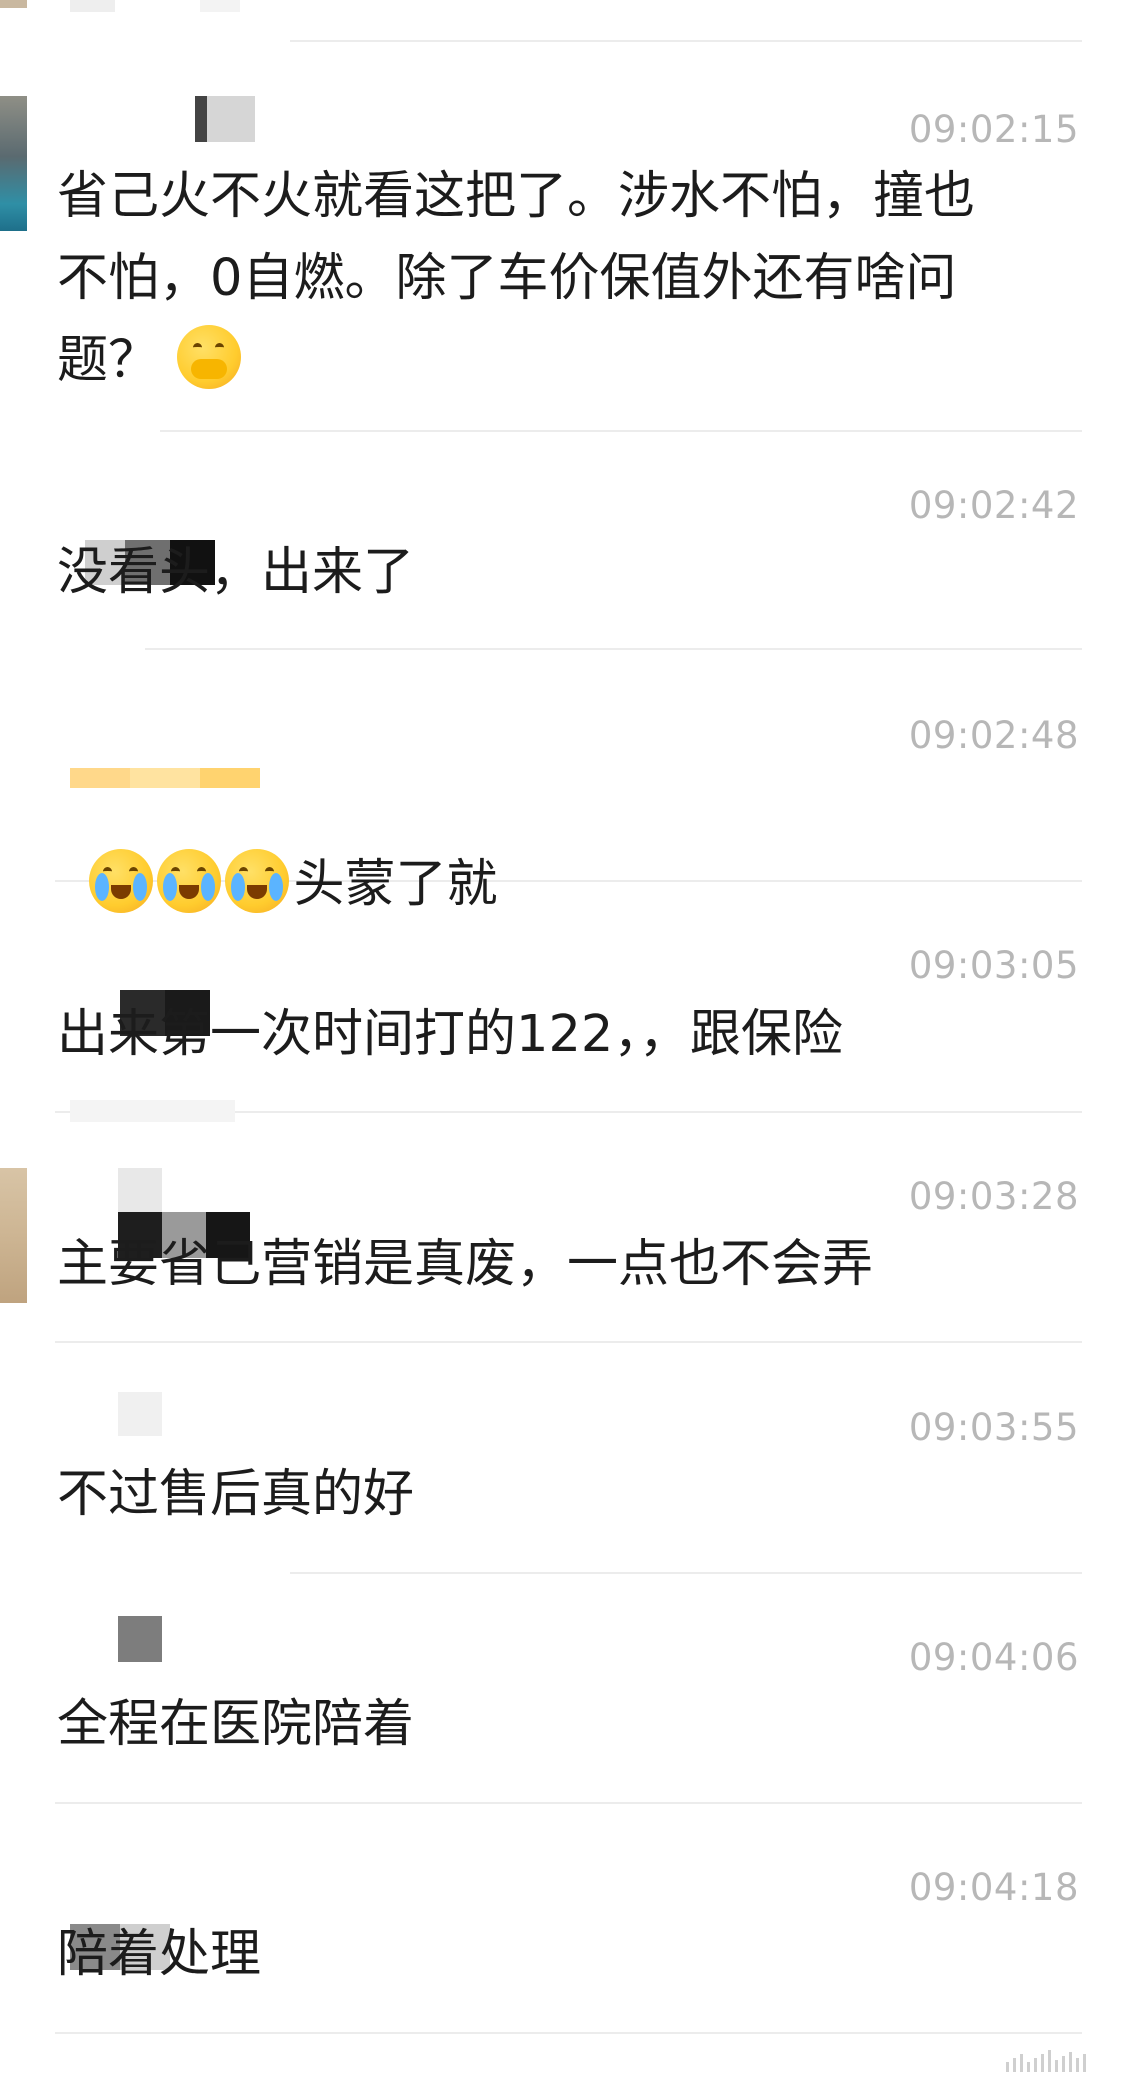  Describe the element at coordinates (236, 1724) in the screenshot. I see `message-text: 全程在医院陪着` at that location.